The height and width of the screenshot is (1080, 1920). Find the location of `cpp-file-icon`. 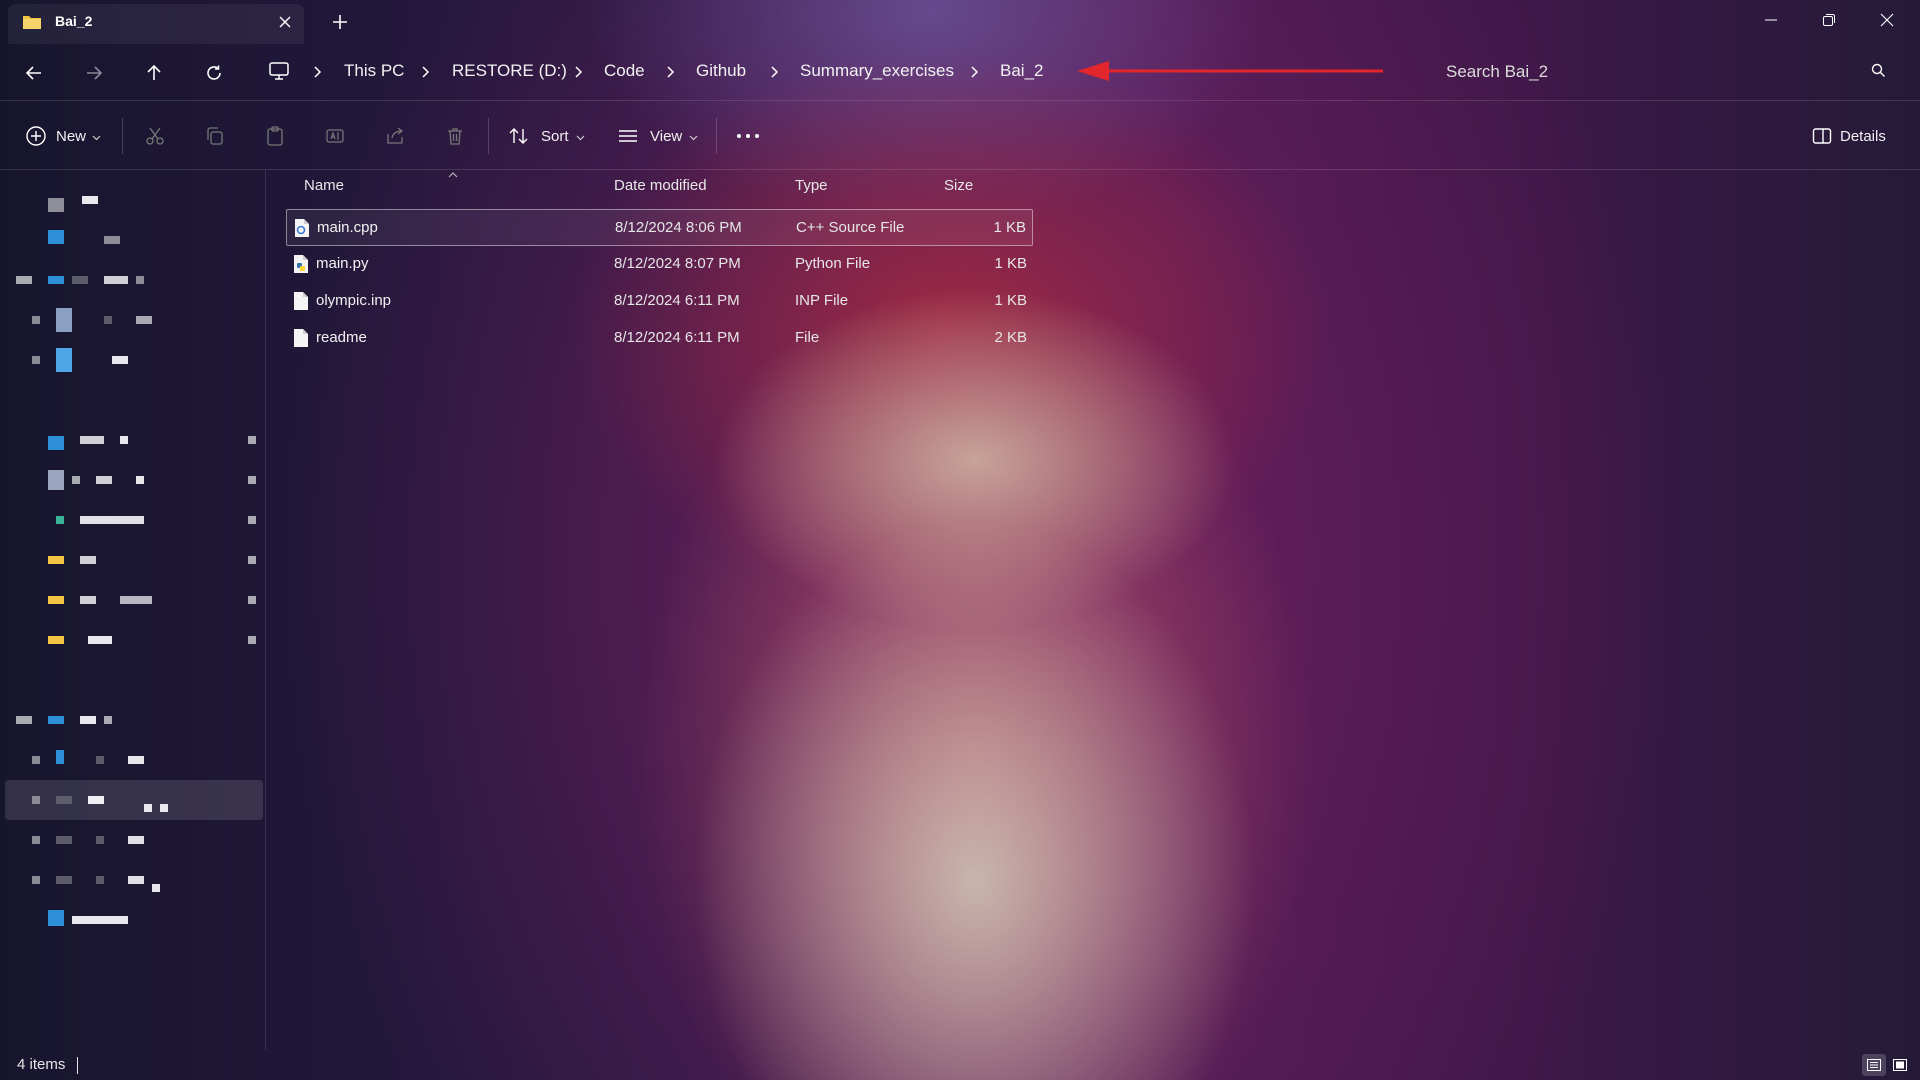

cpp-file-icon is located at coordinates (302, 230).